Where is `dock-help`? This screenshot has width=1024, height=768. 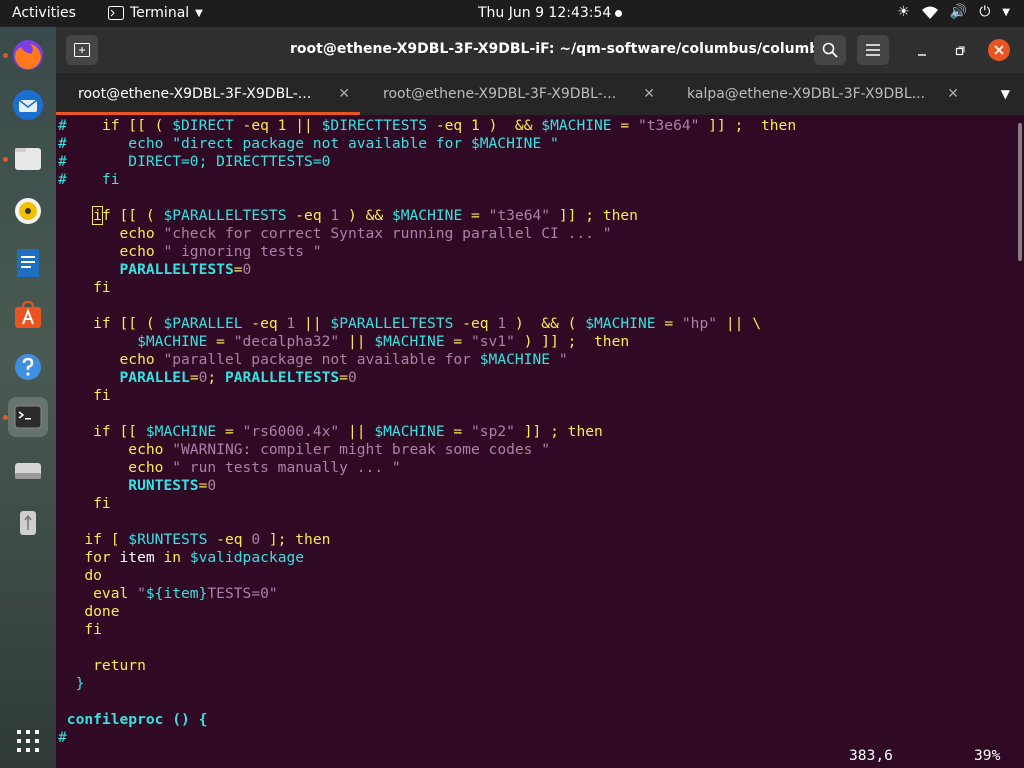 dock-help is located at coordinates (28, 367).